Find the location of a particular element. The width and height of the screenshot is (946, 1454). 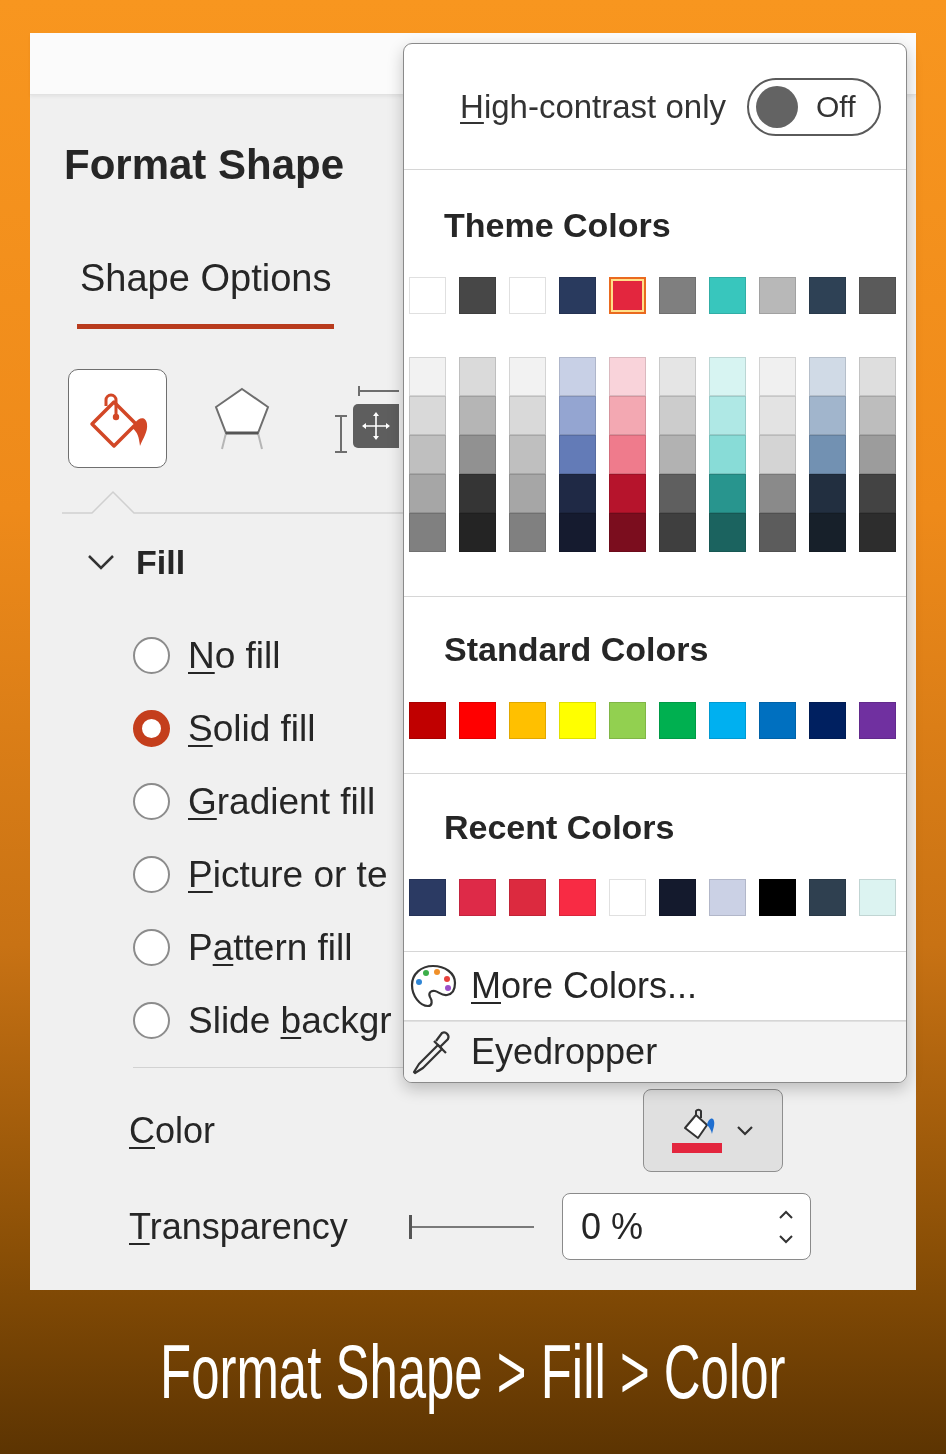

menu-item: Eyedropper is located at coordinates (655, 1051).